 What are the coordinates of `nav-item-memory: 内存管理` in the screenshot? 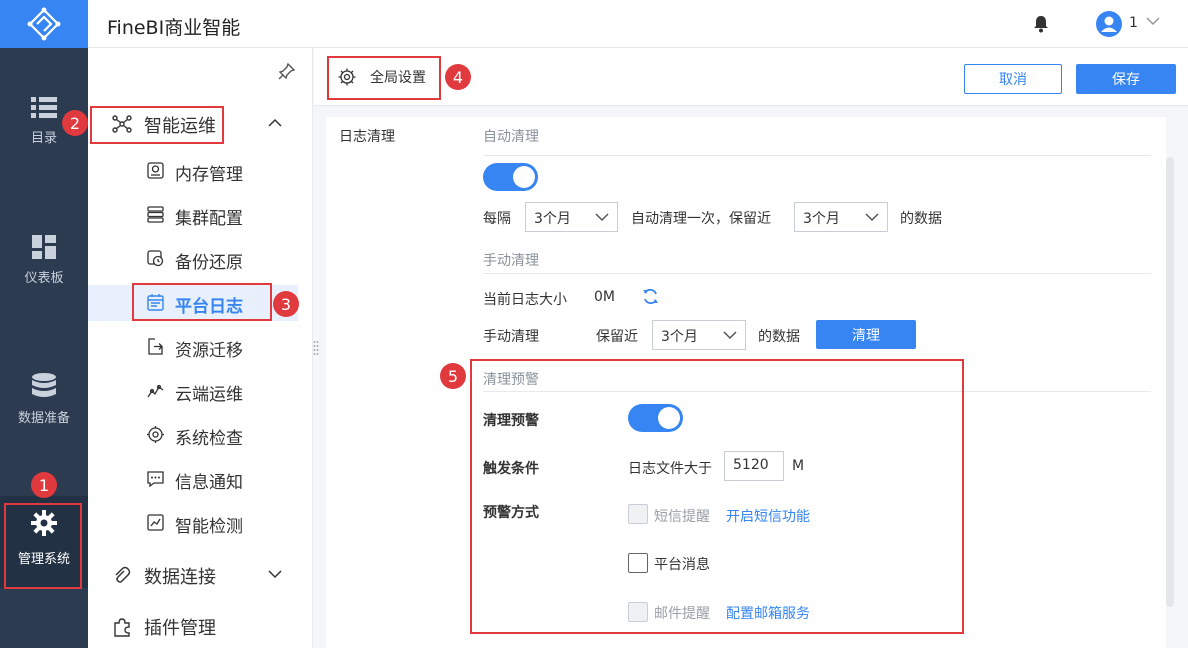 It's located at (193, 171).